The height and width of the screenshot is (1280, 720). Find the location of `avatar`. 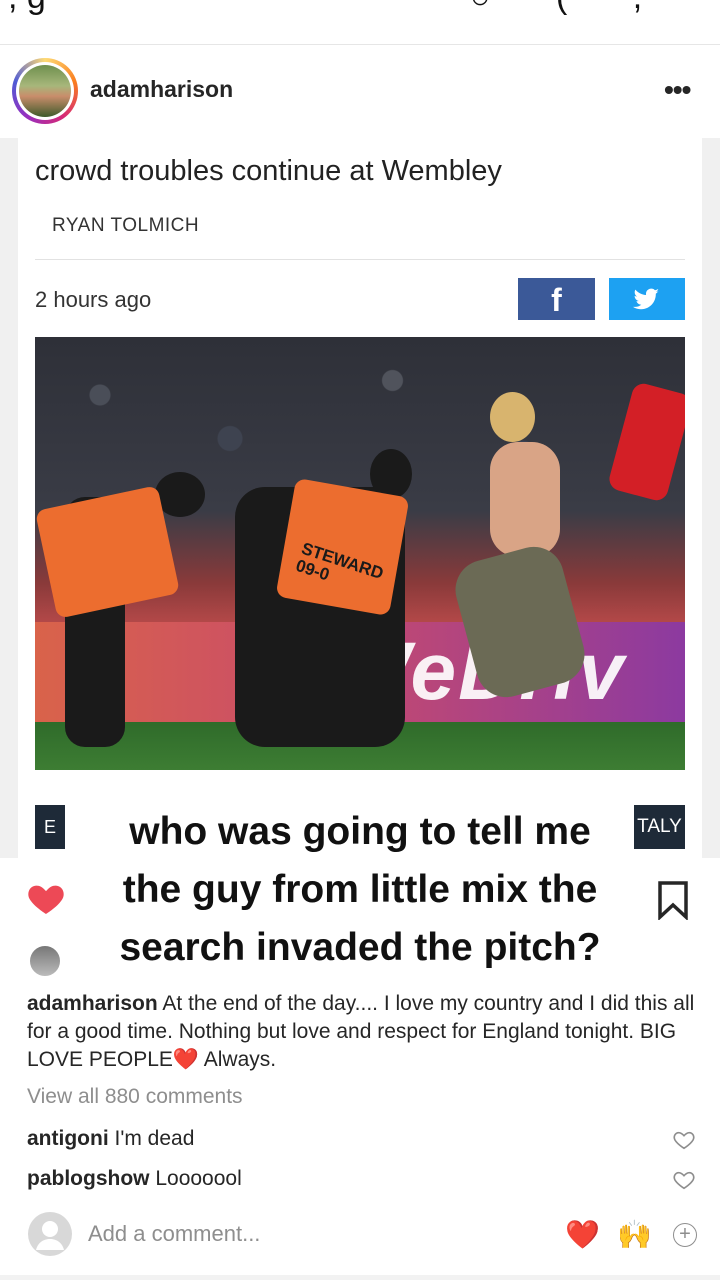

avatar is located at coordinates (45, 91).